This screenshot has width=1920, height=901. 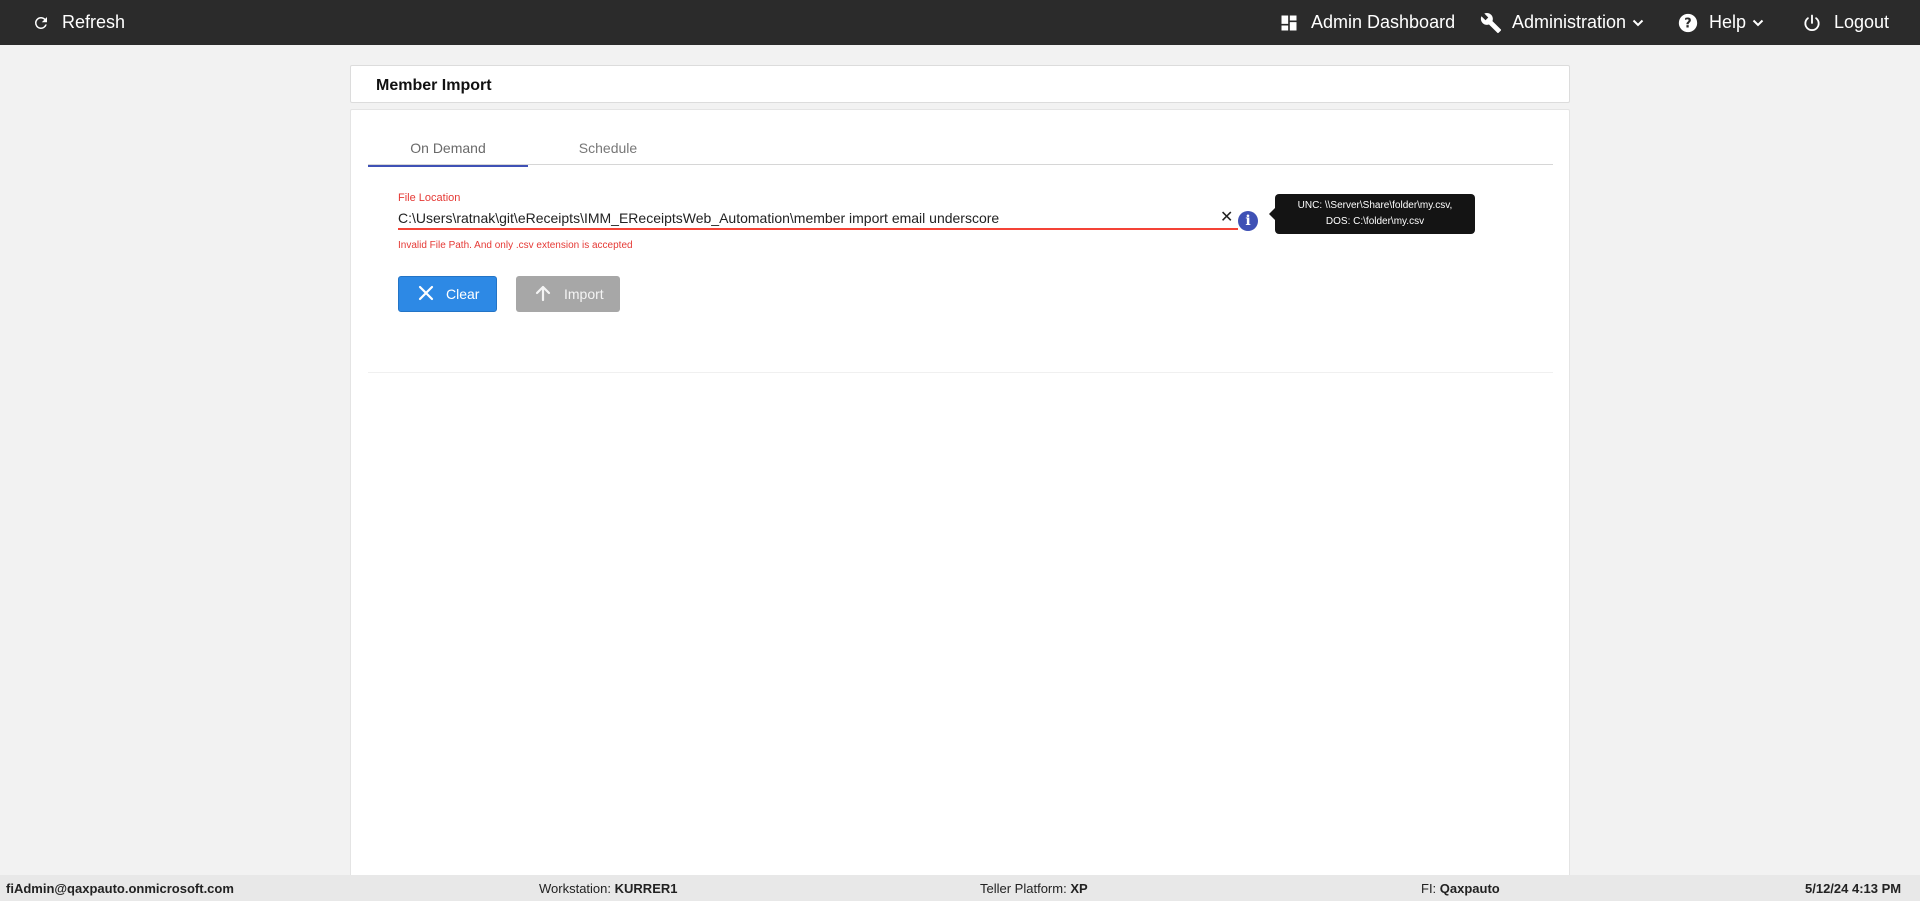 What do you see at coordinates (1375, 221) in the screenshot?
I see `tooltip-dos-text: DOS: C:\folder\my.csv` at bounding box center [1375, 221].